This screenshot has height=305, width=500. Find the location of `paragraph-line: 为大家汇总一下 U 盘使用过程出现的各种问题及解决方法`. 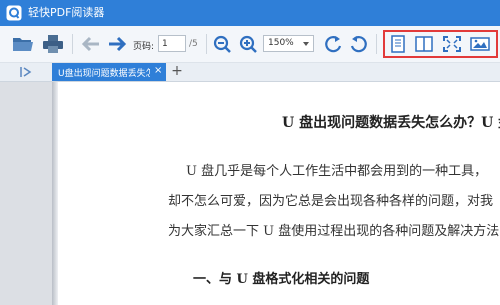

paragraph-line: 为大家汇总一下 U 盘使用过程出现的各种问题及解决方法 is located at coordinates (334, 231).